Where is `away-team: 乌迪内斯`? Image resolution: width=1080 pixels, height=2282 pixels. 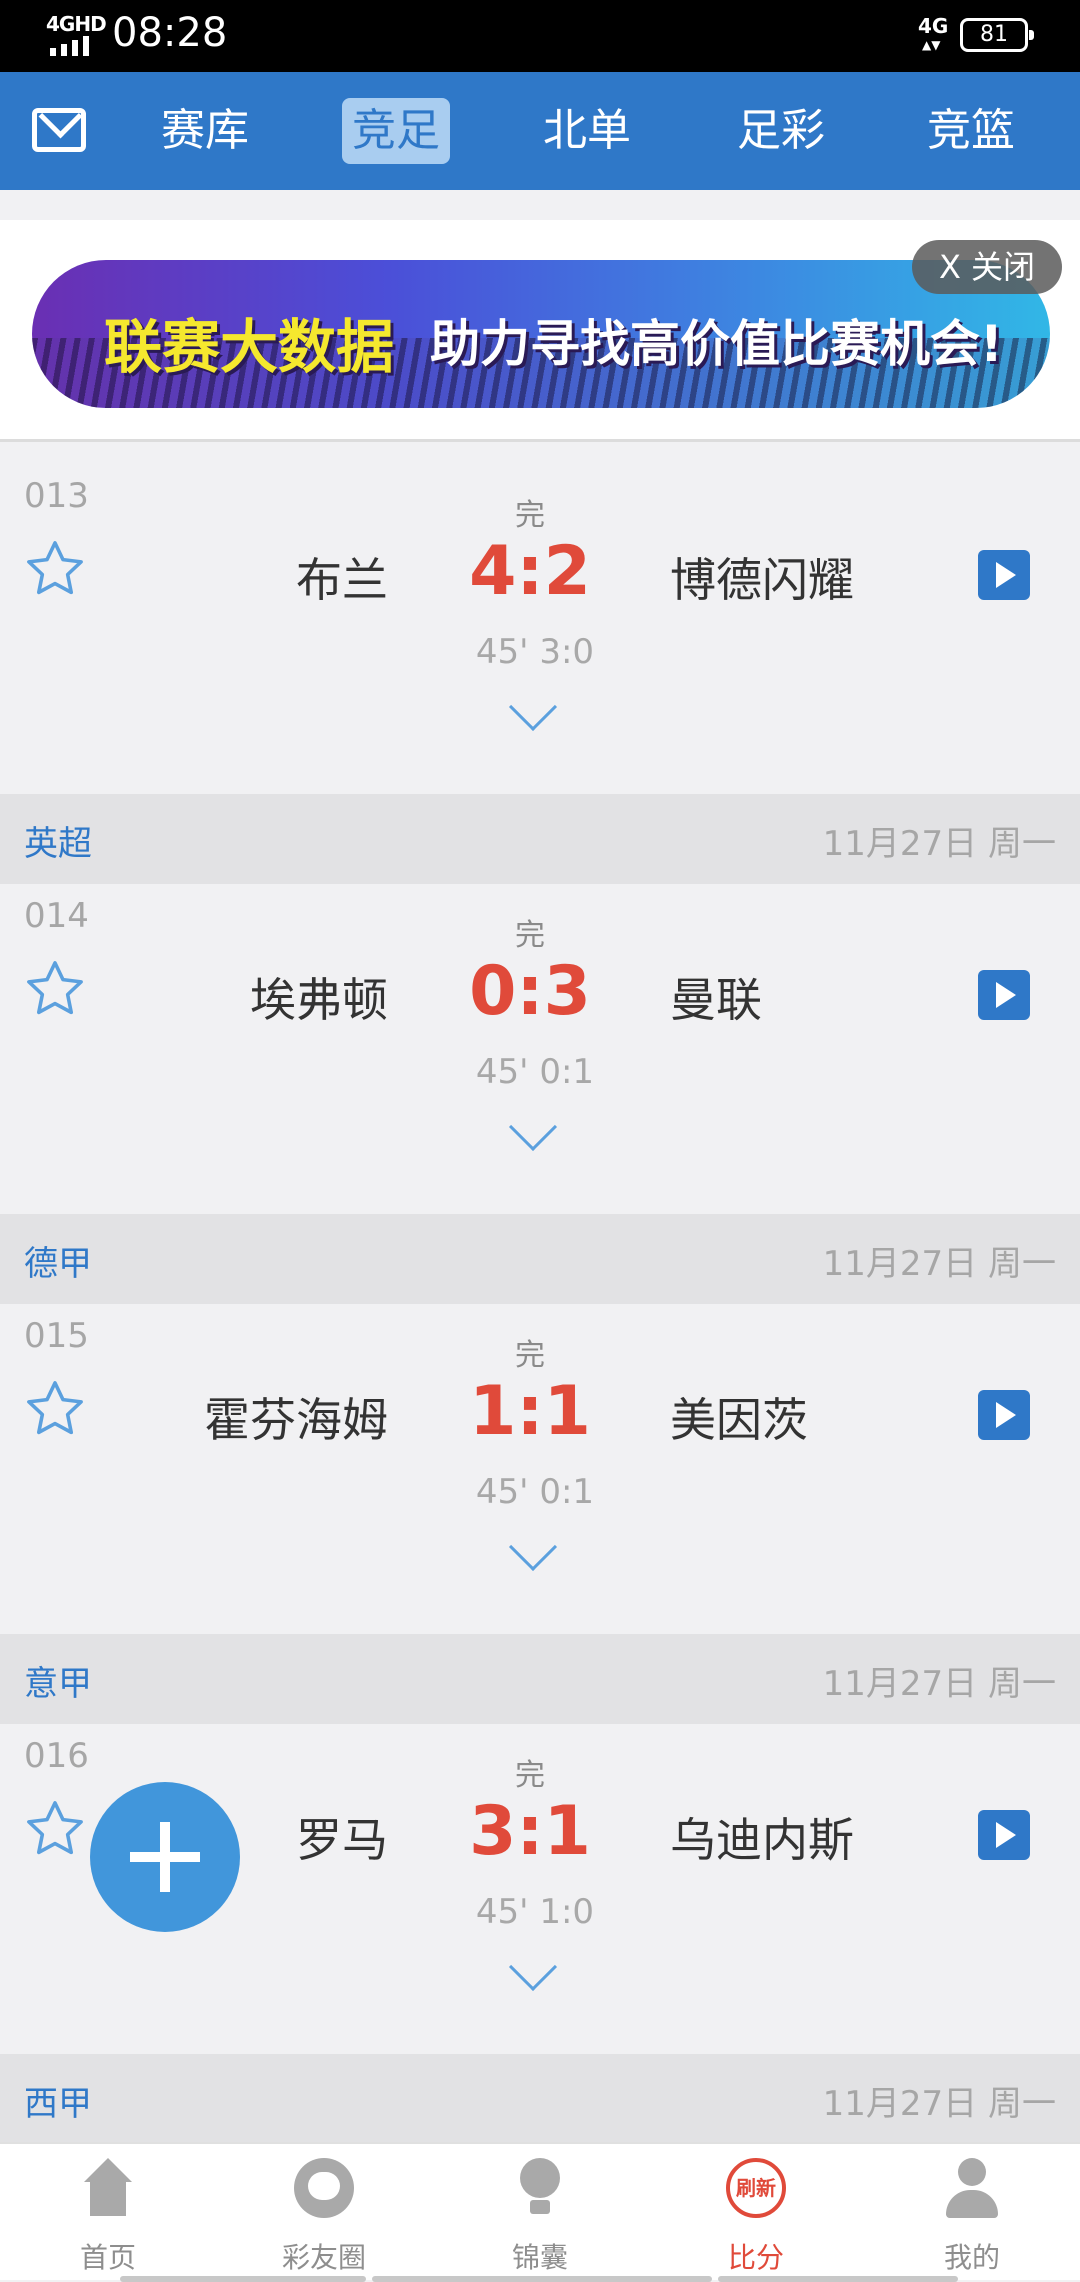
away-team: 乌迪内斯 is located at coordinates (762, 1840).